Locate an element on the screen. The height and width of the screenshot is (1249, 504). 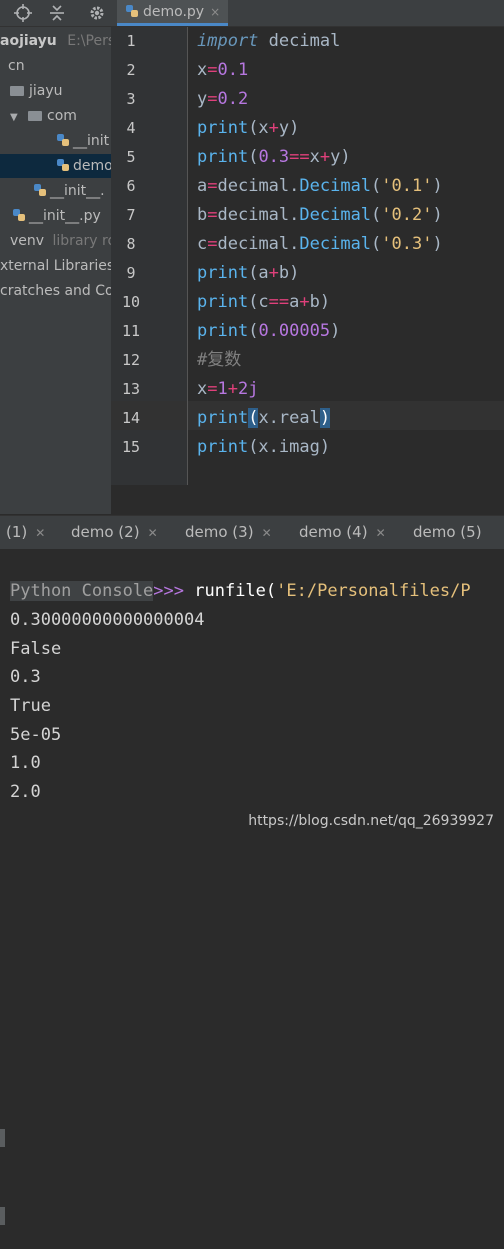
editor-bottom-area is located at coordinates (307, 499).